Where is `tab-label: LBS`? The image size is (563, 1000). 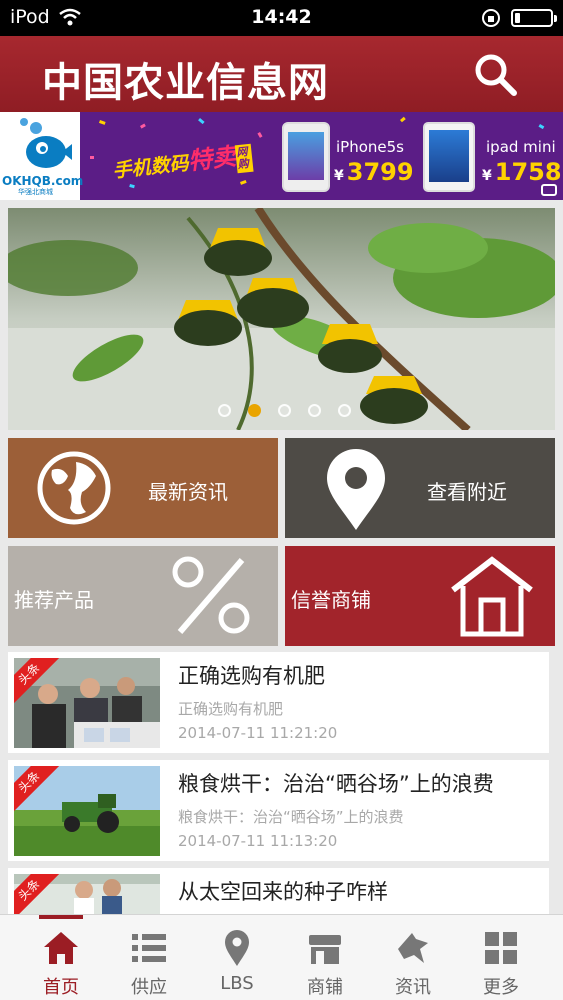 tab-label: LBS is located at coordinates (237, 983).